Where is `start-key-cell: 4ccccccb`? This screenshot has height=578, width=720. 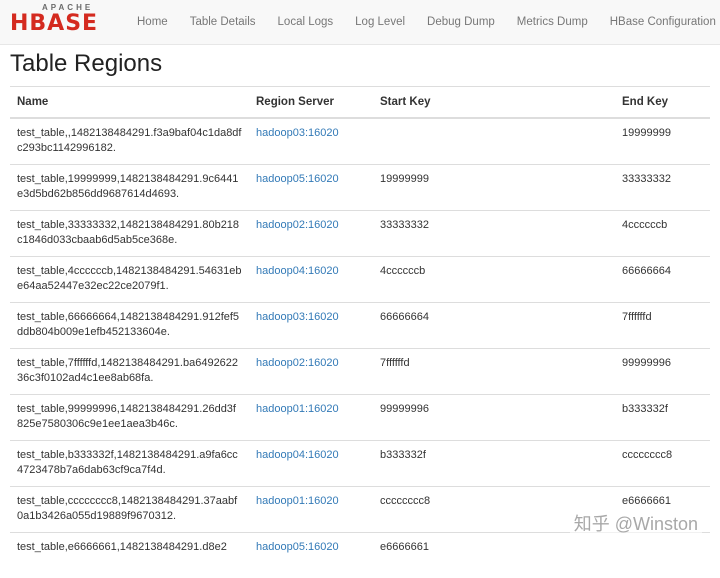
start-key-cell: 4ccccccb is located at coordinates (494, 279).